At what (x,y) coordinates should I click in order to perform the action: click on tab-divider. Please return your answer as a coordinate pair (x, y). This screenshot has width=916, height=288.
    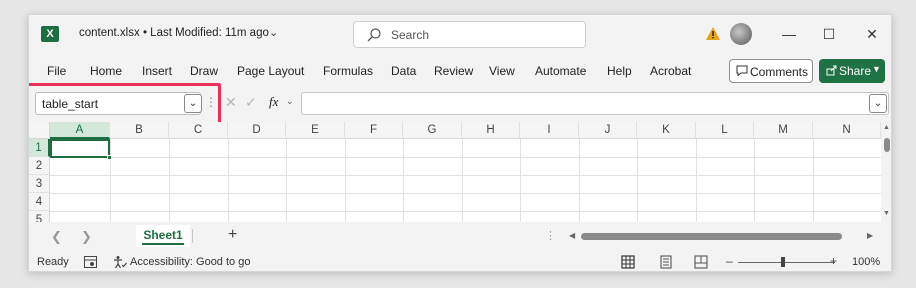
    Looking at the image, I should click on (192, 236).